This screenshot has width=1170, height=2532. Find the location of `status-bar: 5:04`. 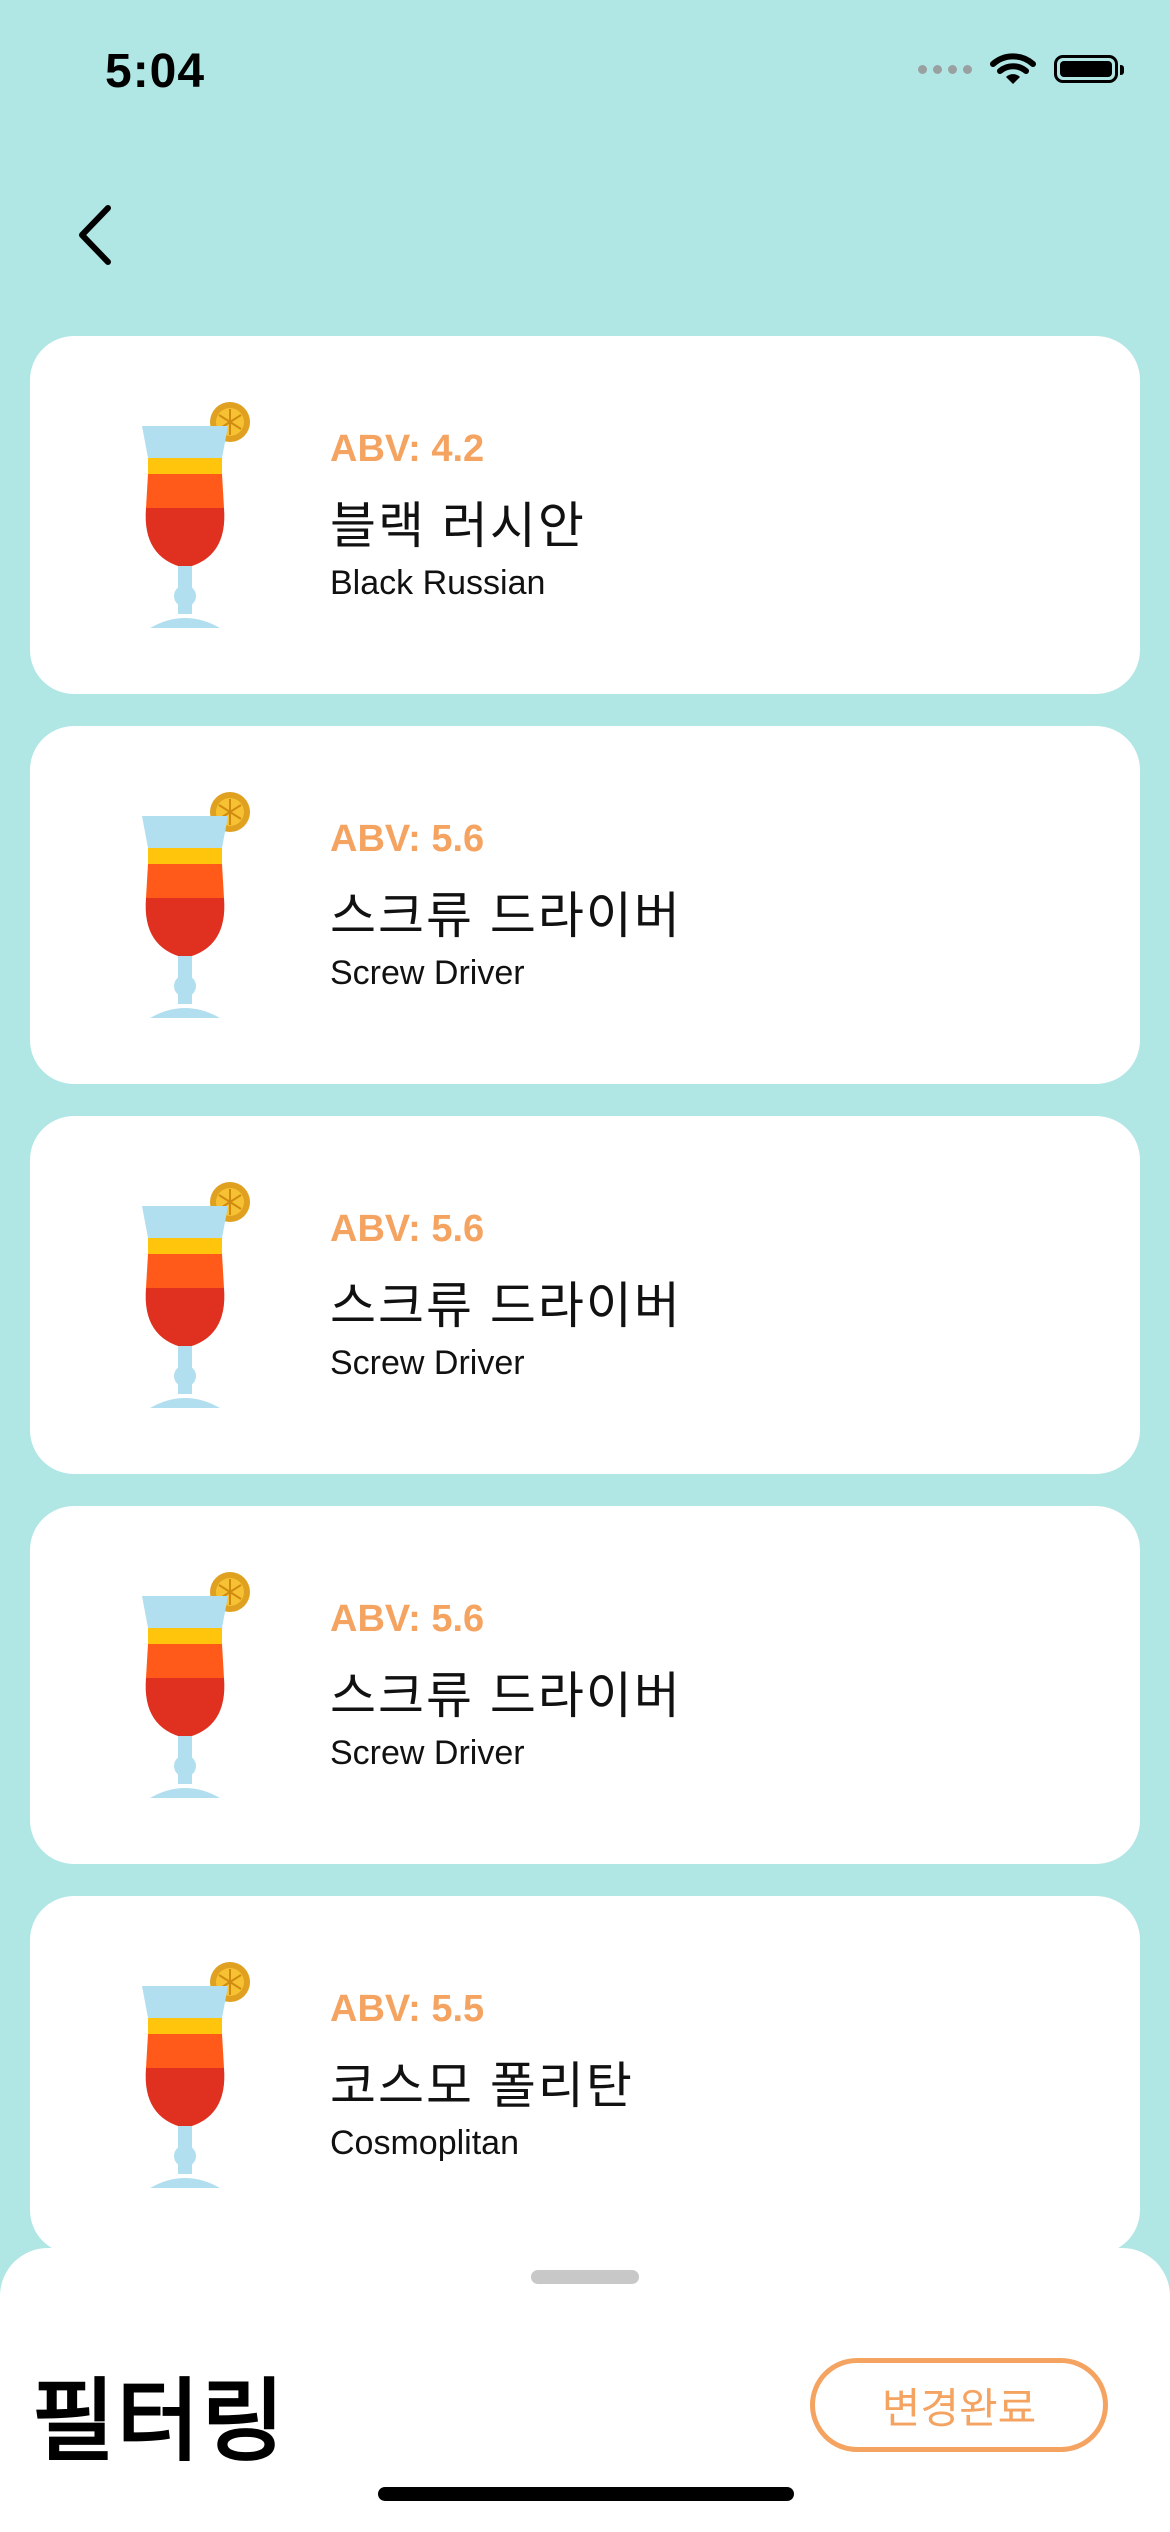

status-bar: 5:04 is located at coordinates (585, 75).